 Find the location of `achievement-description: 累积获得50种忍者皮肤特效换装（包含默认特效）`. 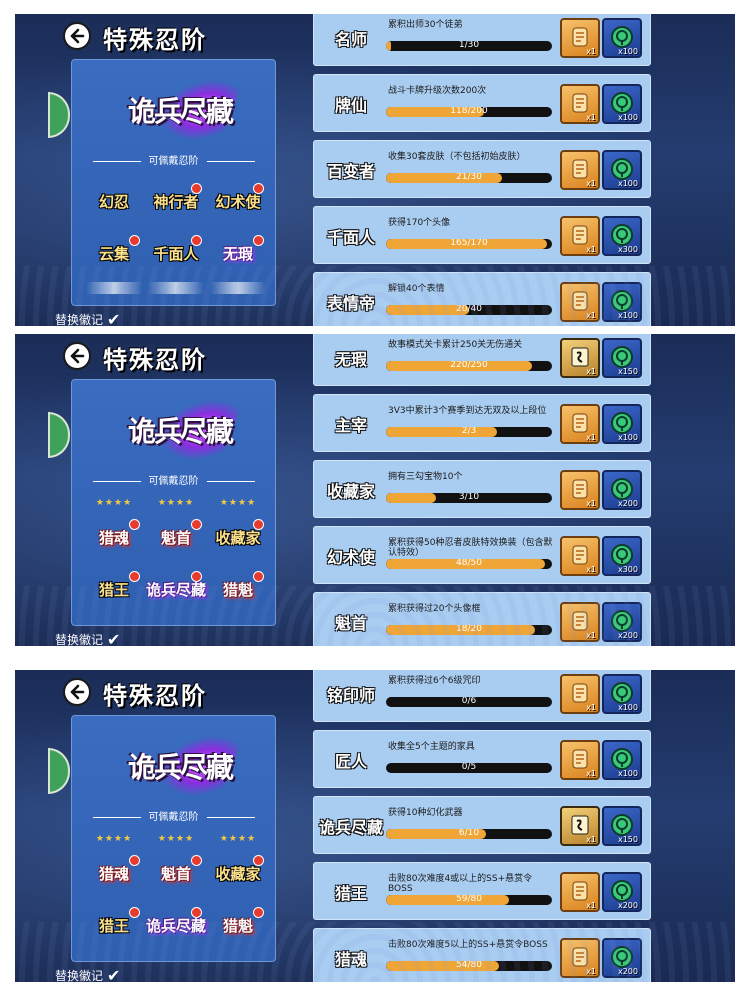

achievement-description: 累积获得50种忍者皮肤特效换装（包含默认特效） is located at coordinates (470, 548).